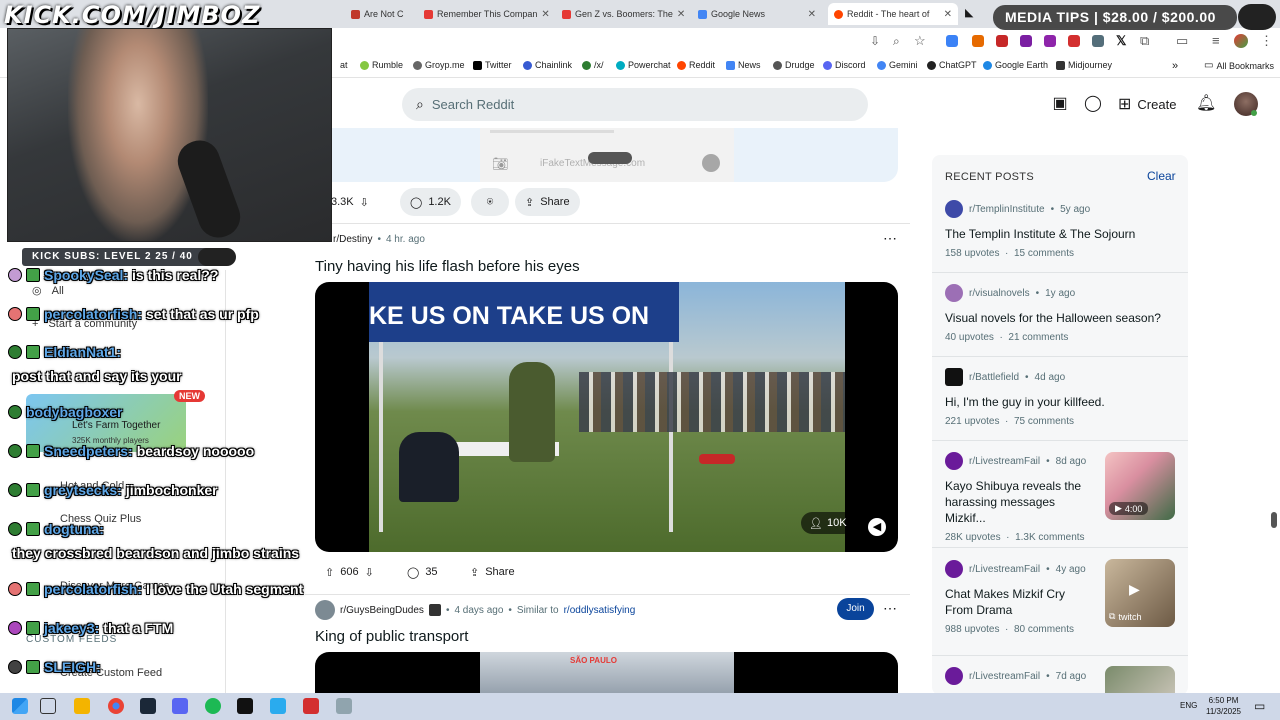 The height and width of the screenshot is (720, 1280). I want to click on reading-list-icon: ≡, so click(1216, 40).